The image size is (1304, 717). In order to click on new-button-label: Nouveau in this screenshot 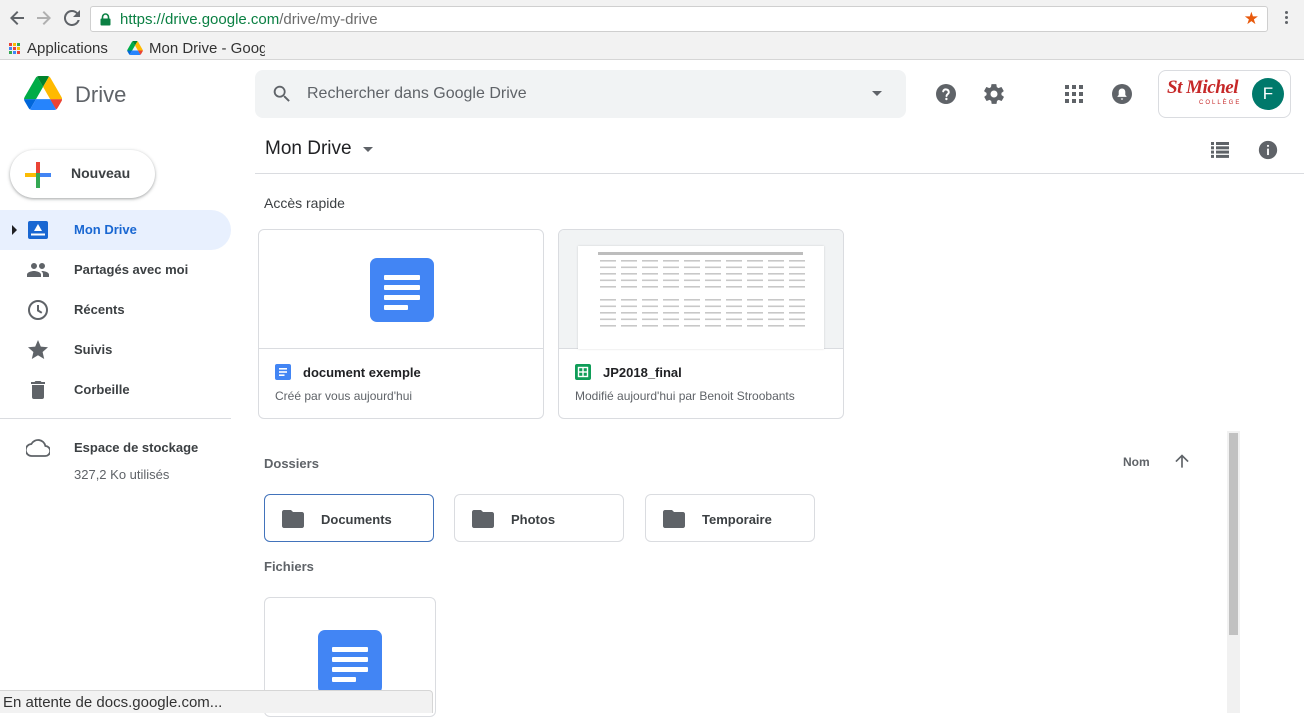, I will do `click(101, 173)`.